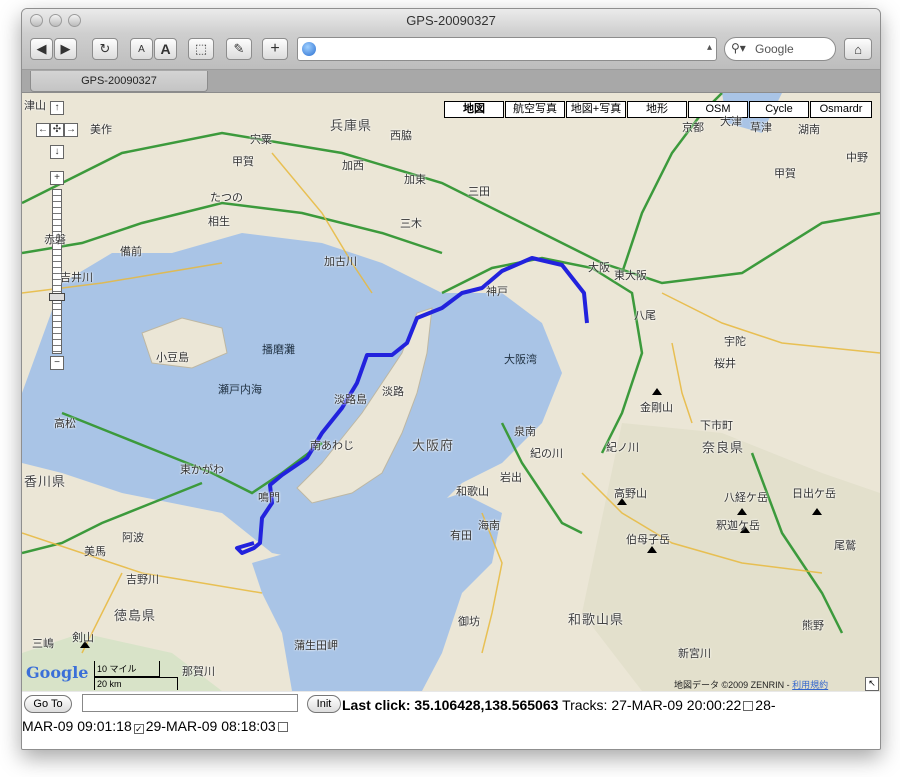 The height and width of the screenshot is (777, 900). What do you see at coordinates (746, 498) in the screenshot?
I see `place-hakkyo: 八経ケ岳` at bounding box center [746, 498].